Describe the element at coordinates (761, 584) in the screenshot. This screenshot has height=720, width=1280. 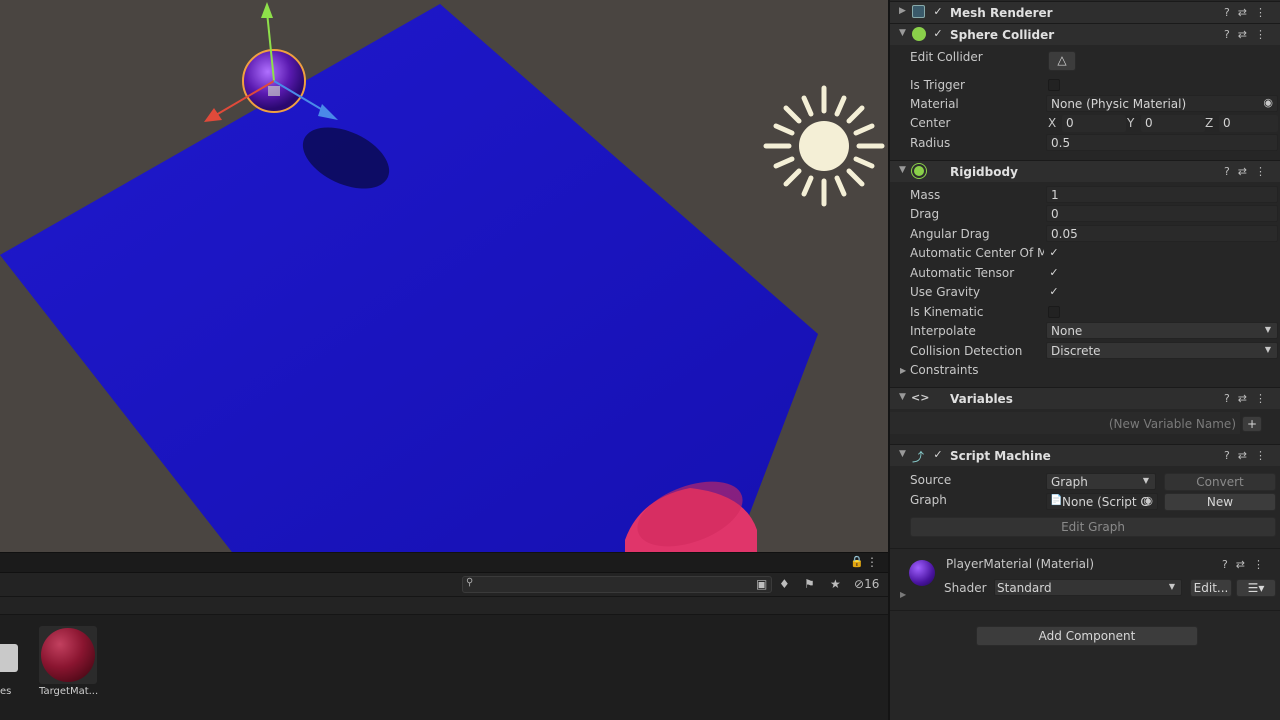
I see `search-by-type-icon: ▣` at that location.